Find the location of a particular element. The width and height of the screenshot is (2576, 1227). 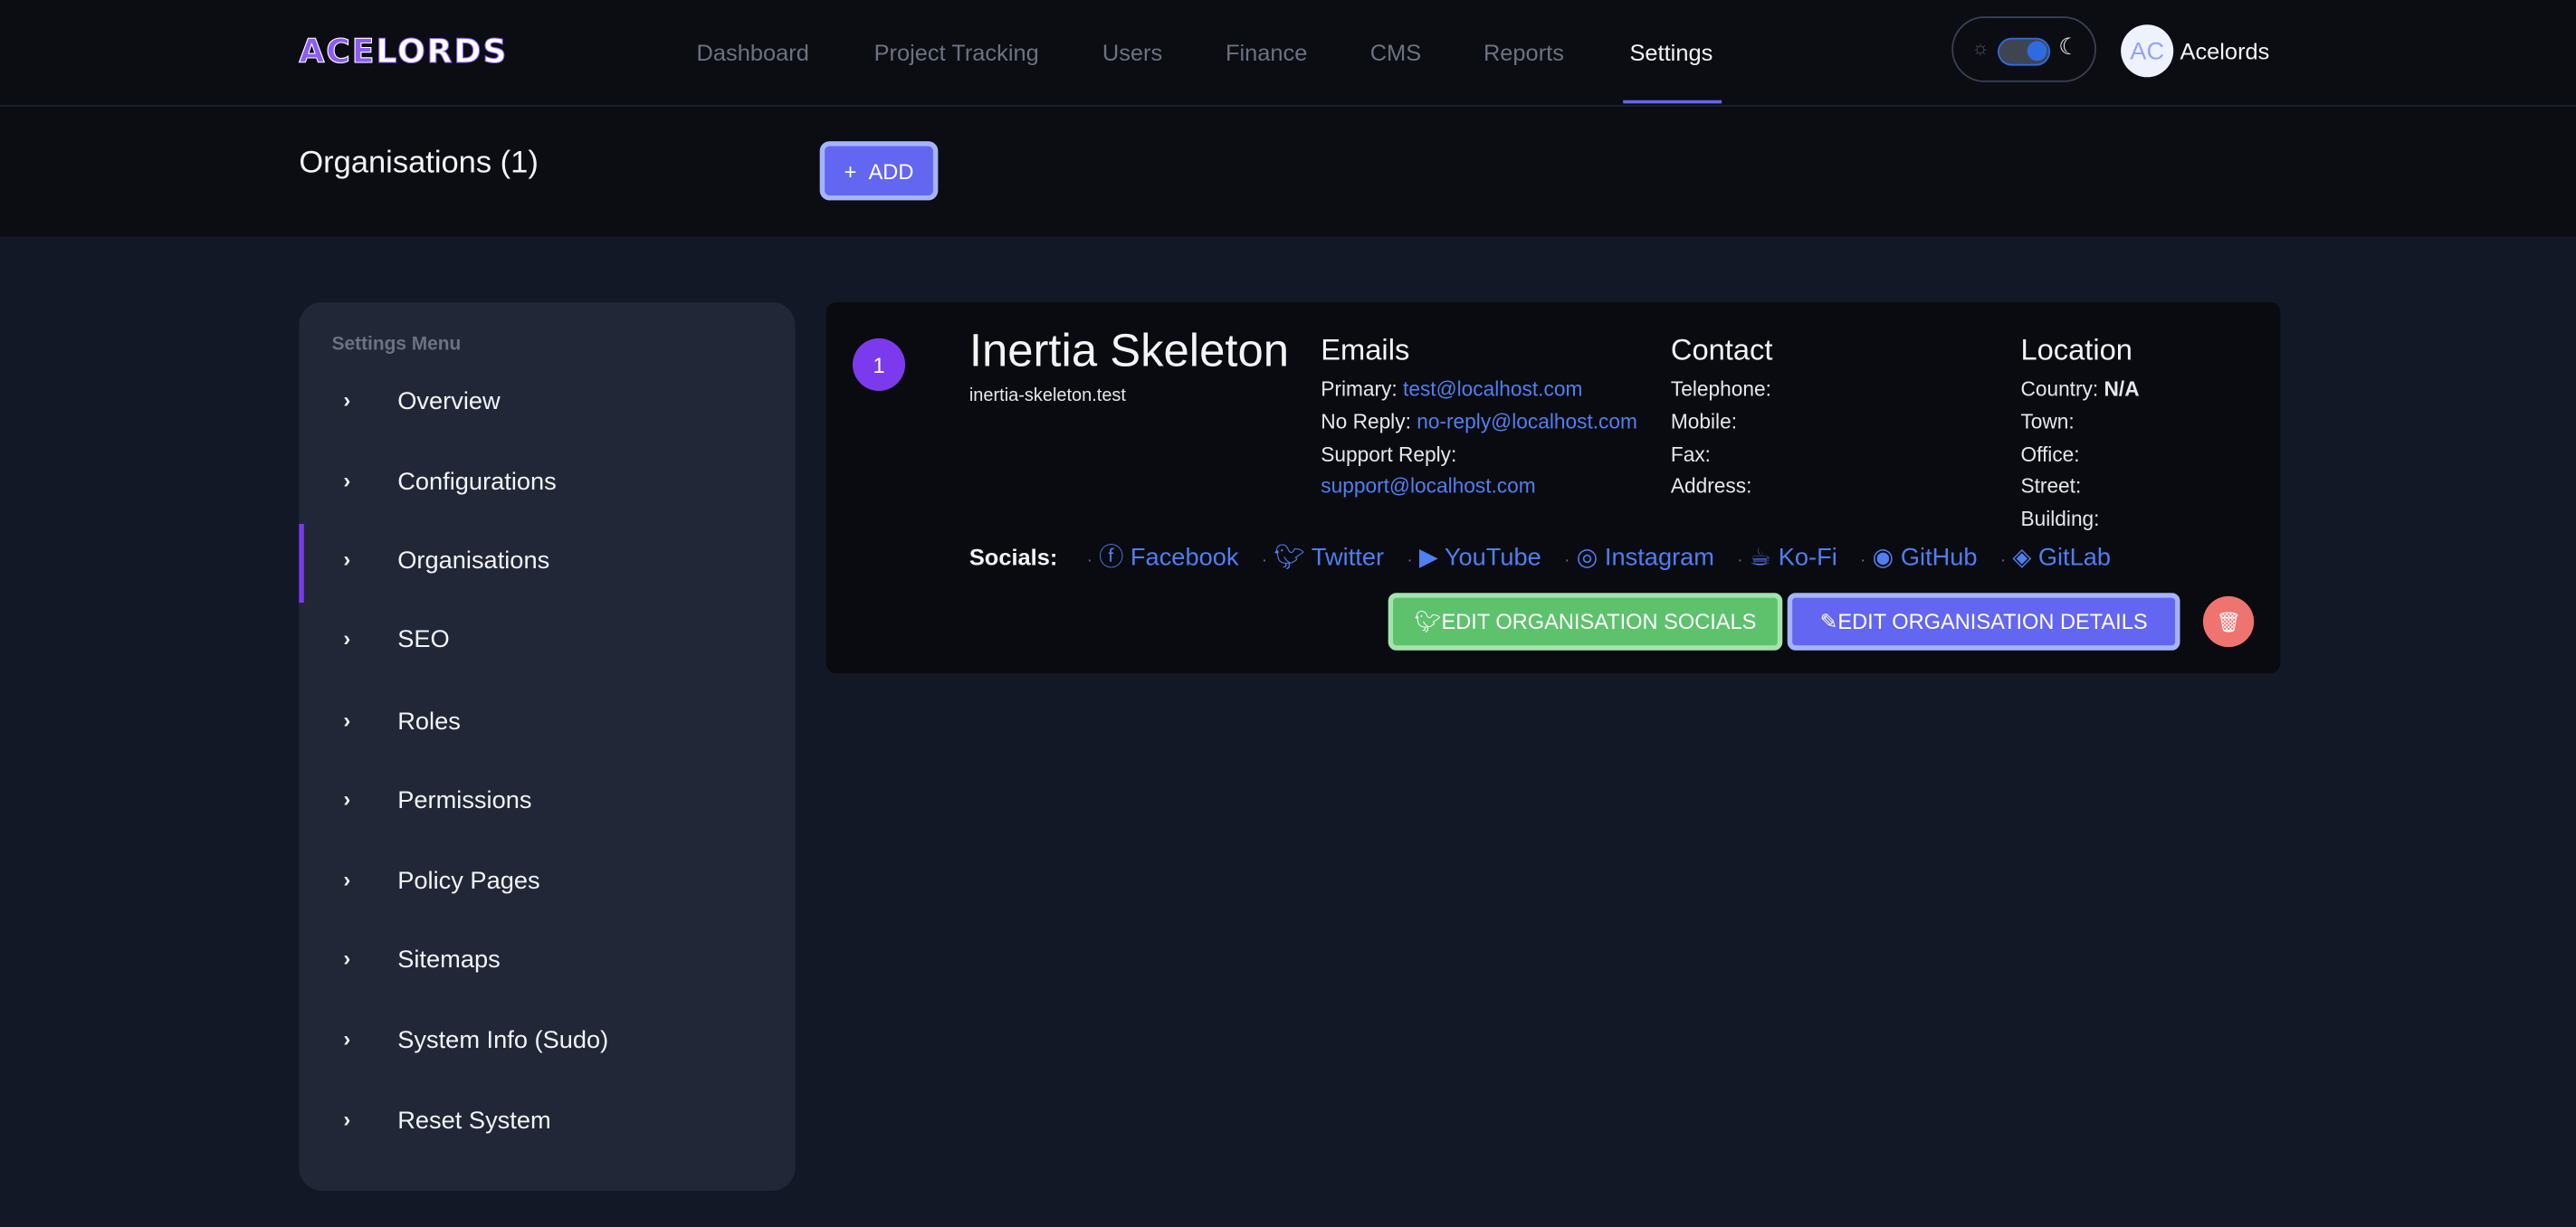

edit-details-button: ✎ EDIT ORGANISATION DETAILS is located at coordinates (1983, 622).